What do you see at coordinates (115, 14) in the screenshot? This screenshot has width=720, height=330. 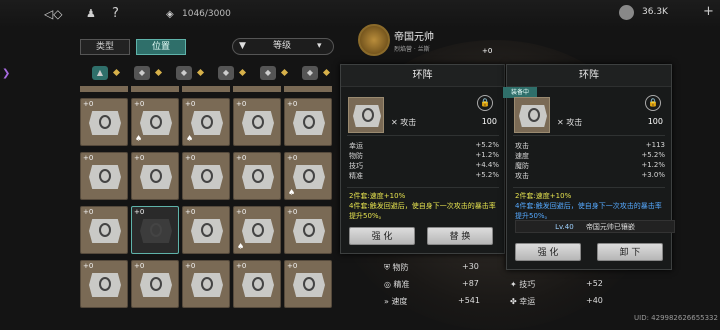 I see `help-button: ?` at bounding box center [115, 14].